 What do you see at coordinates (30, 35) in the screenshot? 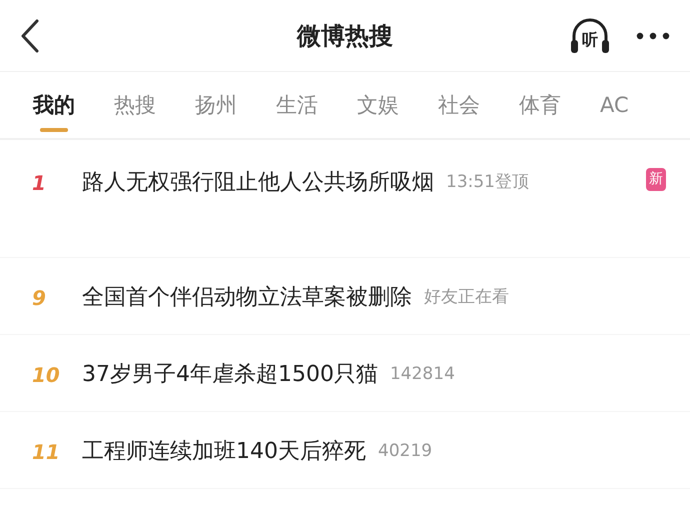
I see `back-icon` at bounding box center [30, 35].